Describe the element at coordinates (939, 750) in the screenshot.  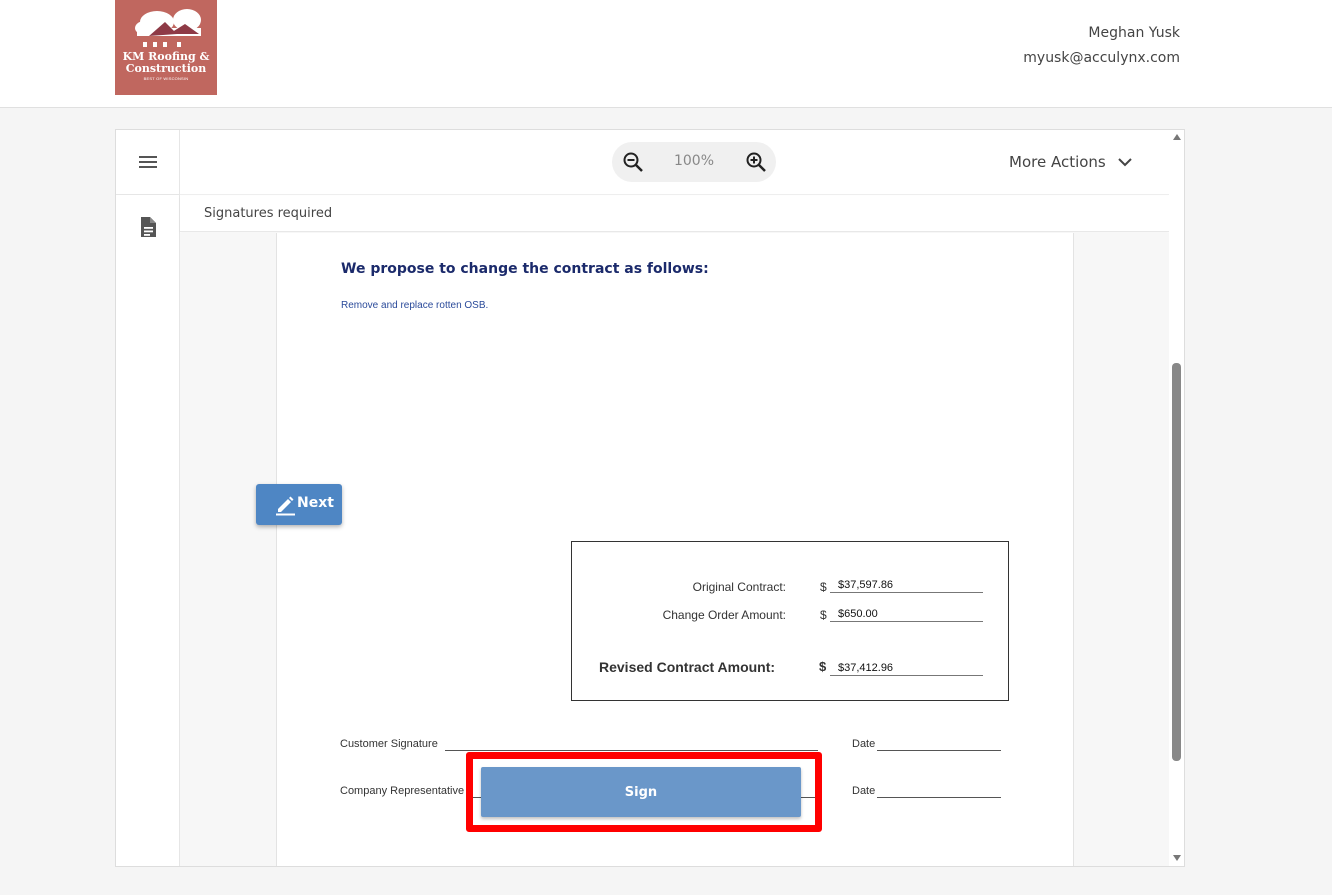
I see `customer-date-line` at that location.